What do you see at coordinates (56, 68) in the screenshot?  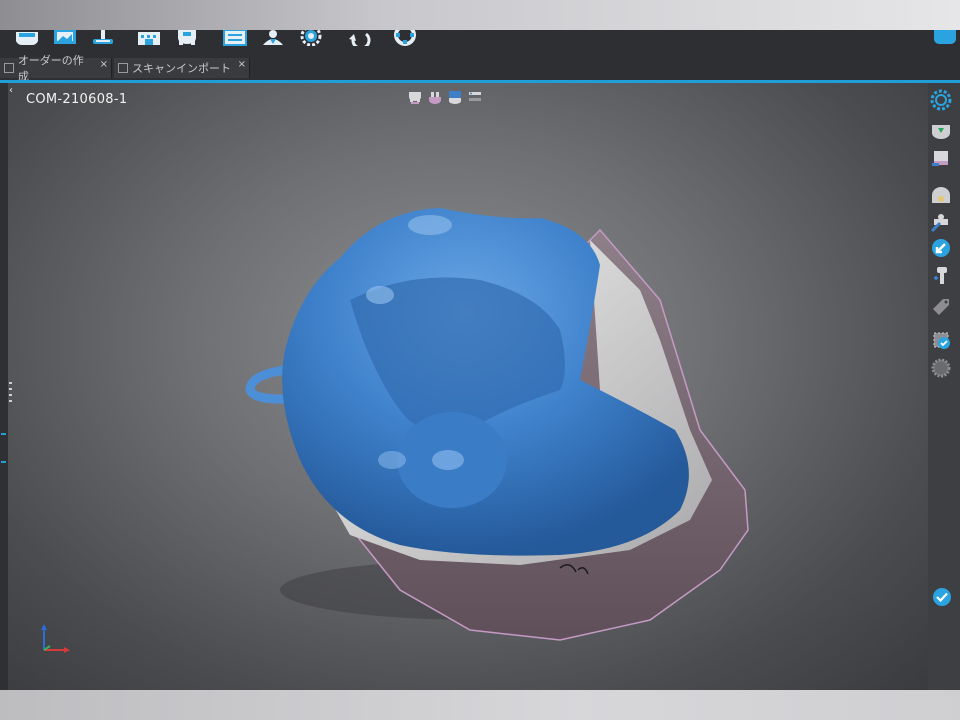 I see `tab-create-order: オーダーの作成 ×` at bounding box center [56, 68].